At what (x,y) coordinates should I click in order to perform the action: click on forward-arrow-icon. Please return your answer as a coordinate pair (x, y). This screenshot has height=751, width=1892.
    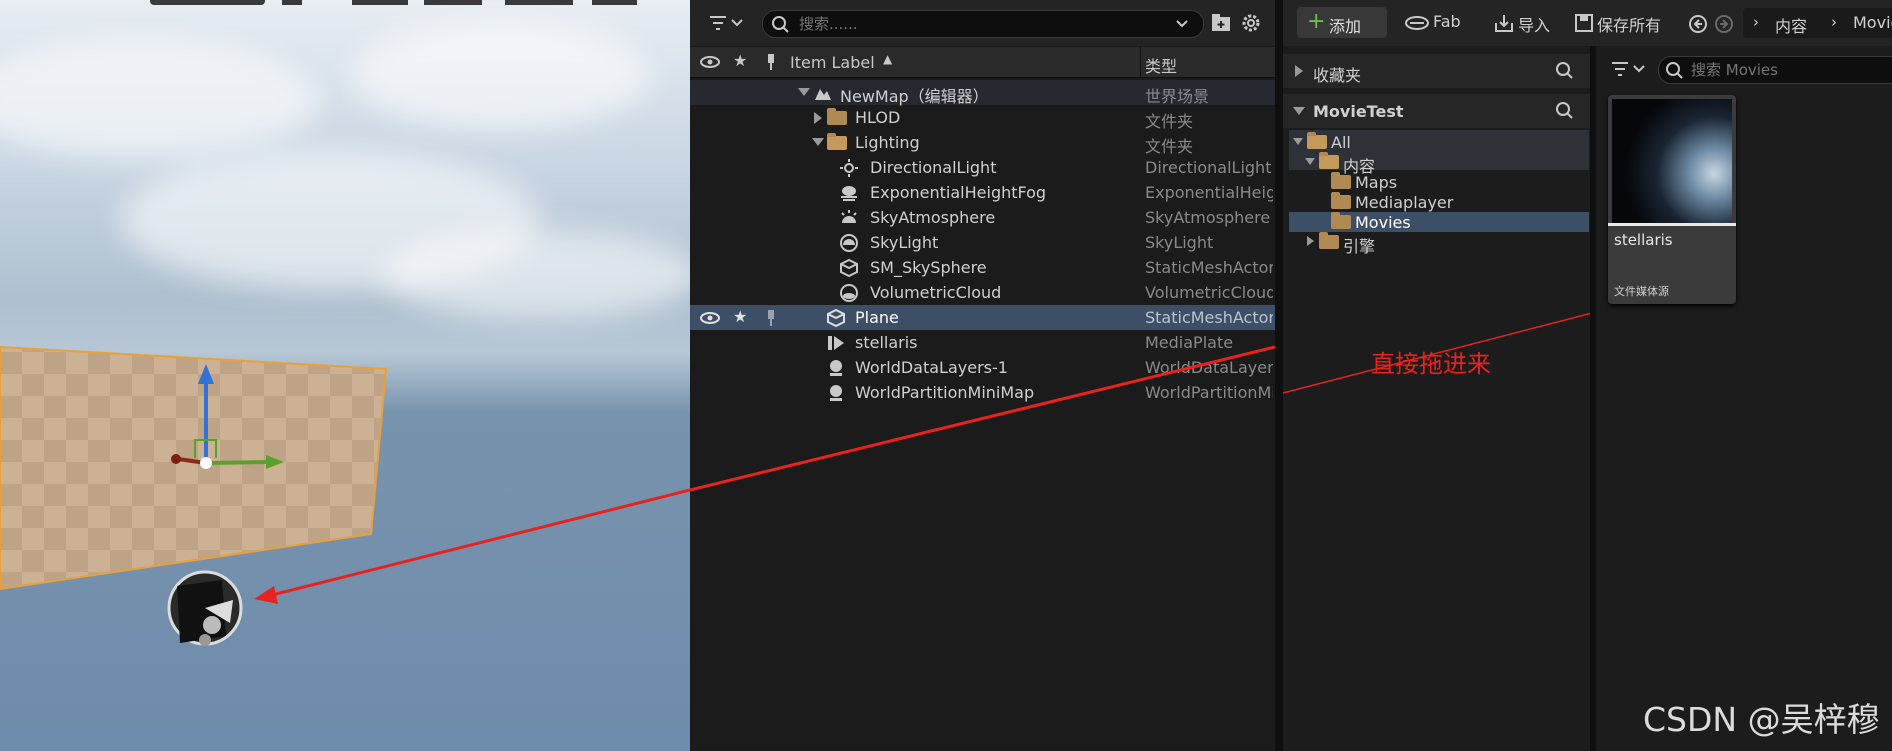
    Looking at the image, I should click on (1724, 24).